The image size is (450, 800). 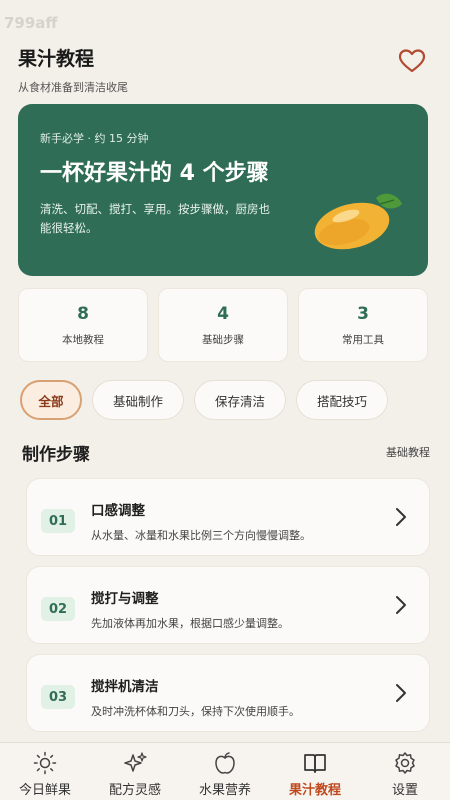 I want to click on chip-pairing-tips: 搭配技巧, so click(x=342, y=400).